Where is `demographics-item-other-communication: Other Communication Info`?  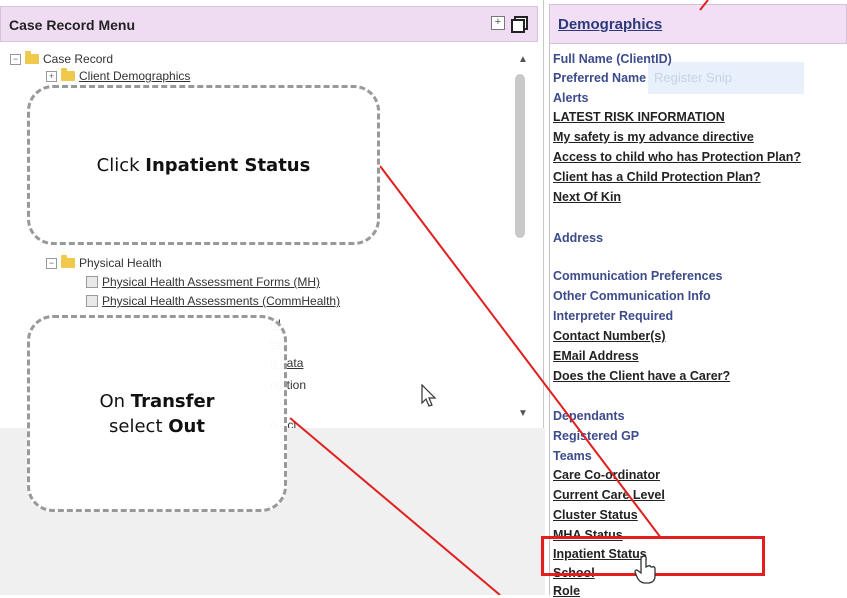
demographics-item-other-communication: Other Communication Info is located at coordinates (632, 296).